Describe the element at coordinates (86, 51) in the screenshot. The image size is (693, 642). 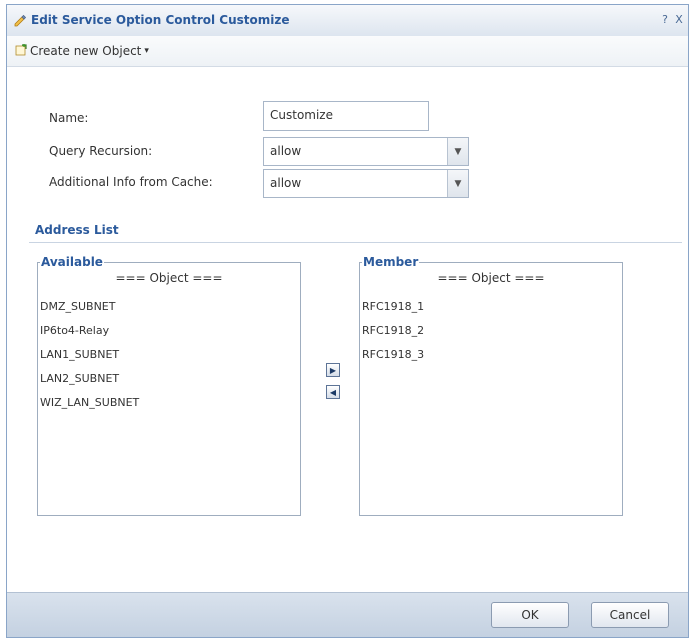
I see `create-new-object-label: Create new Object` at that location.